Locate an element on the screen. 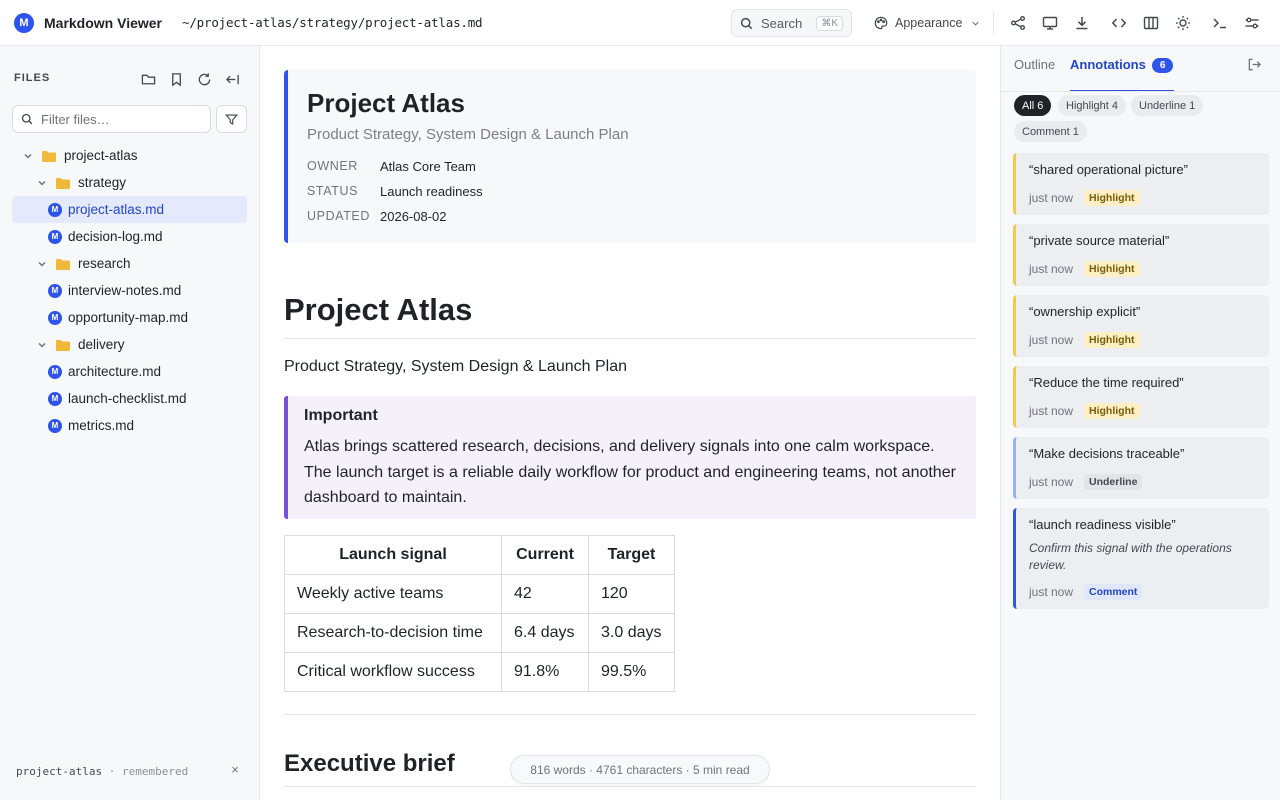 The height and width of the screenshot is (800, 1280). tree-folder: delivery is located at coordinates (129, 344).